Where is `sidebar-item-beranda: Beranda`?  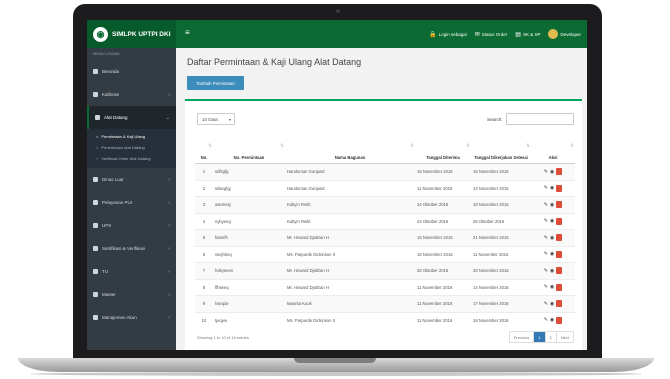
sidebar-item-beranda: Beranda is located at coordinates (131, 71).